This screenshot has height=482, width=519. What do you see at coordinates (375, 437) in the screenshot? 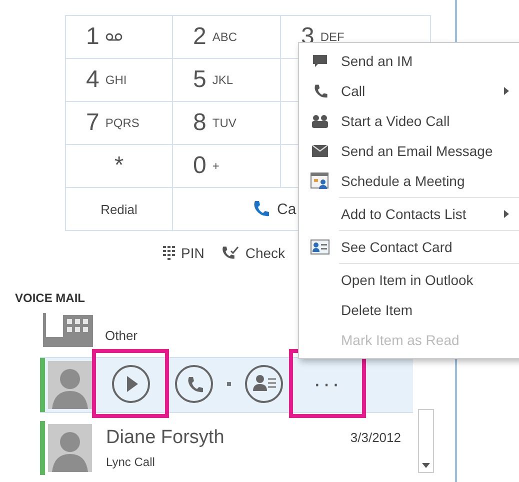
I see `call-date: 3/3/2012` at bounding box center [375, 437].